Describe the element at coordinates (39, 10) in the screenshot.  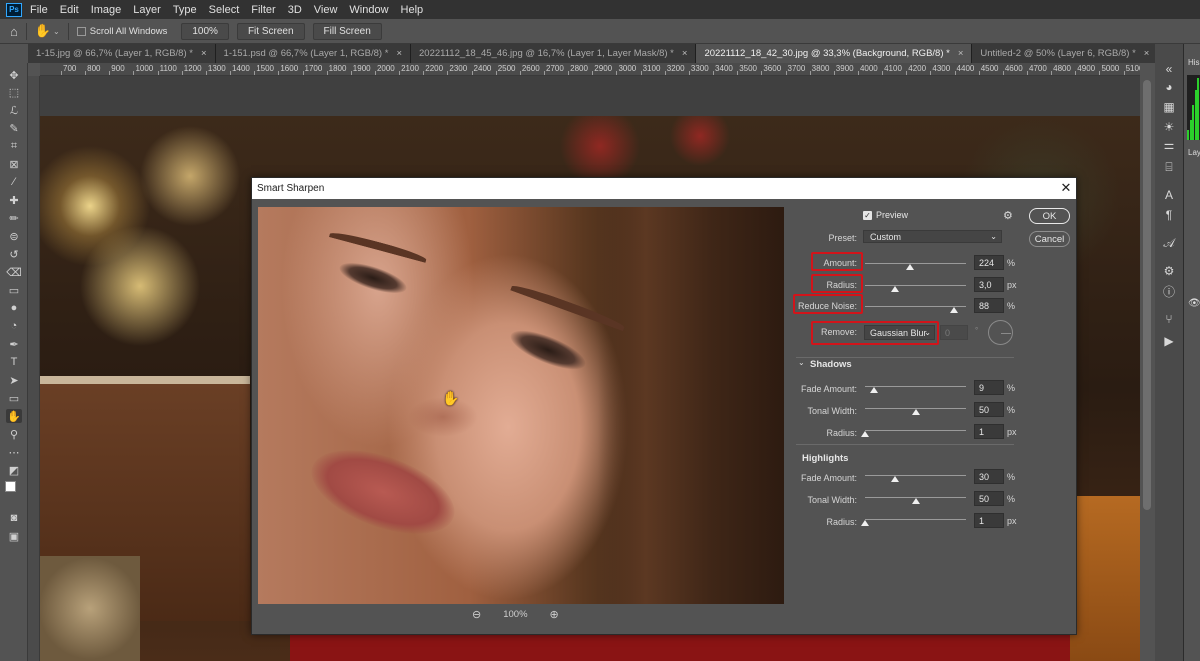
I see `menu-file: File` at that location.